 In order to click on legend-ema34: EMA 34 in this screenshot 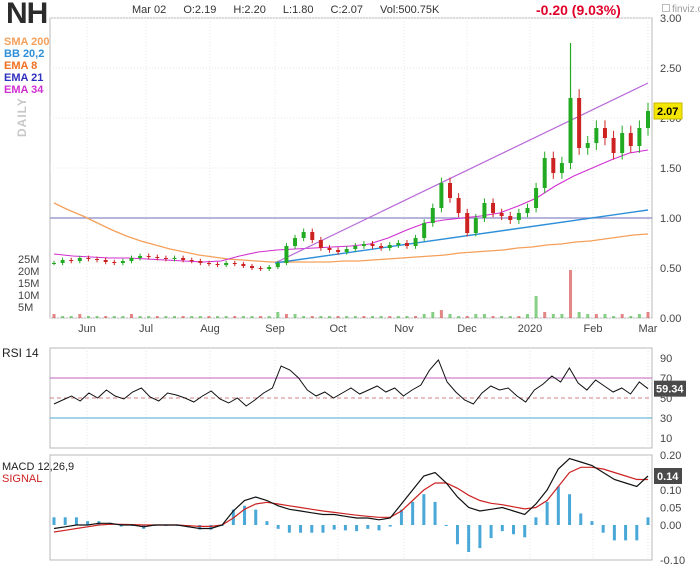, I will do `click(24, 90)`.